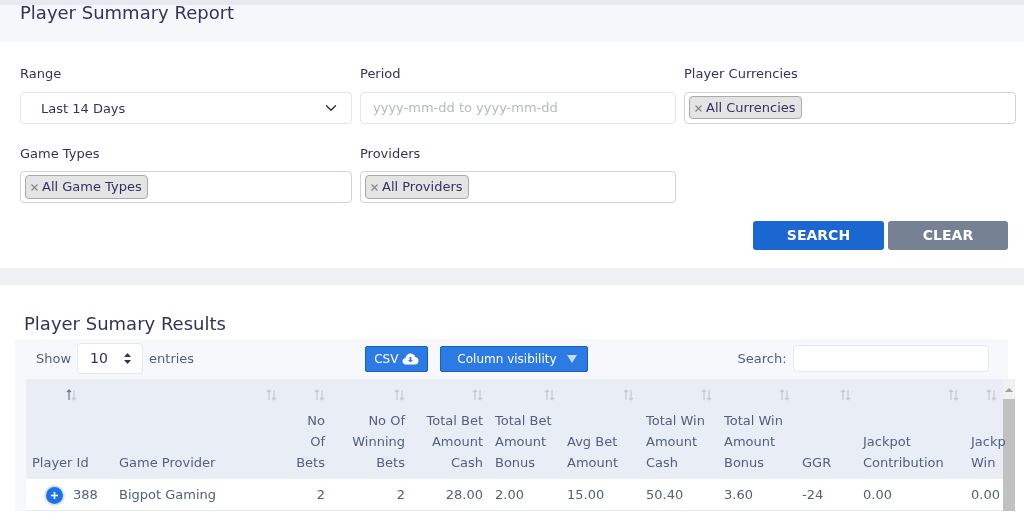 This screenshot has height=532, width=1024. Describe the element at coordinates (307, 428) in the screenshot. I see `column-header: No Of Bets` at that location.